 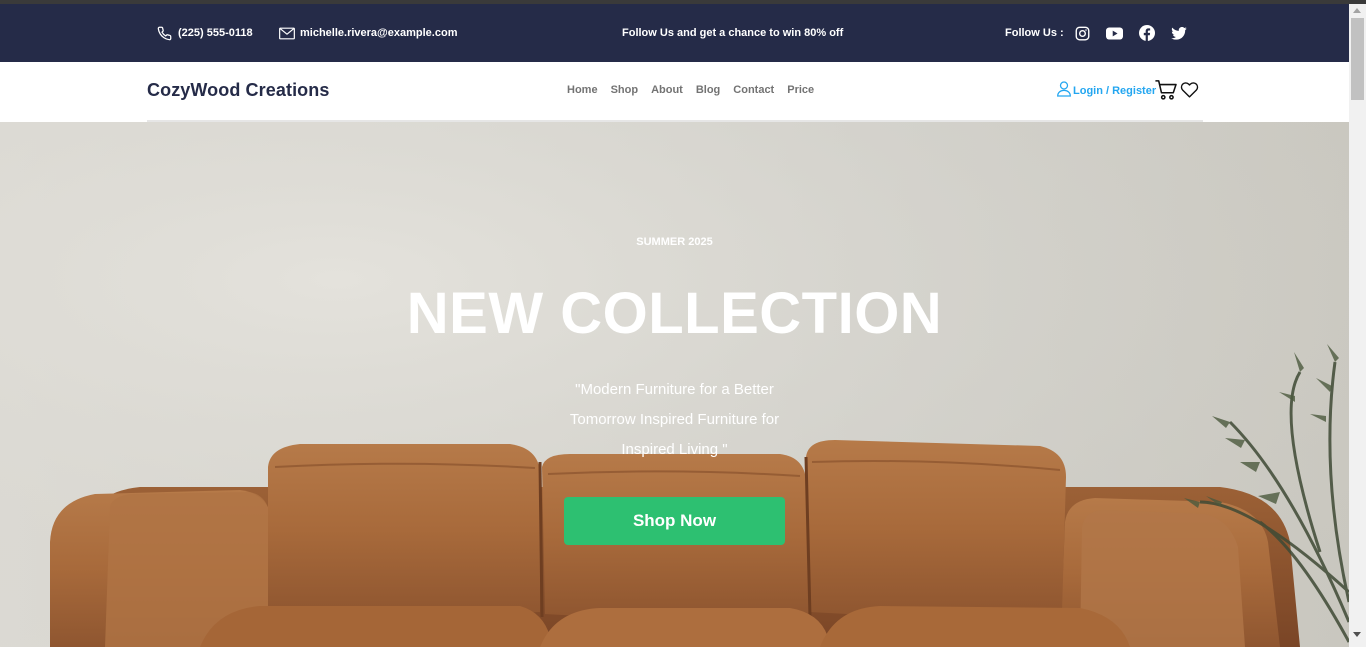 I want to click on nav-shop: Shop, so click(x=625, y=90).